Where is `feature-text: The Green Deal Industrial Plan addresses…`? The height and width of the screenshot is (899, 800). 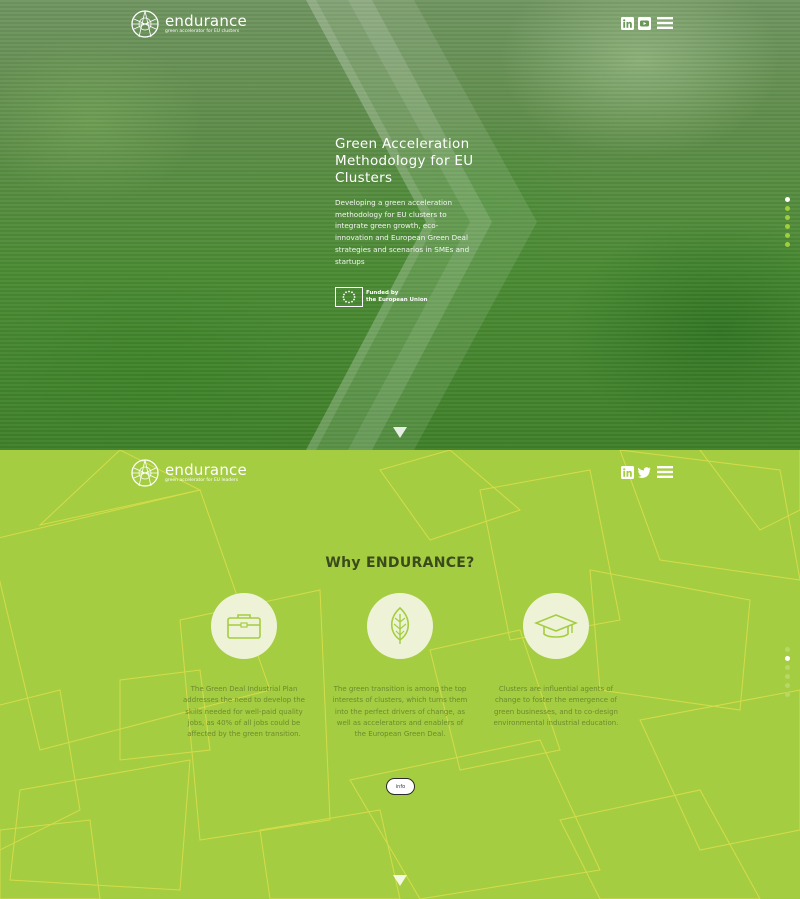
feature-text: The Green Deal Industrial Plan addresses… is located at coordinates (244, 712).